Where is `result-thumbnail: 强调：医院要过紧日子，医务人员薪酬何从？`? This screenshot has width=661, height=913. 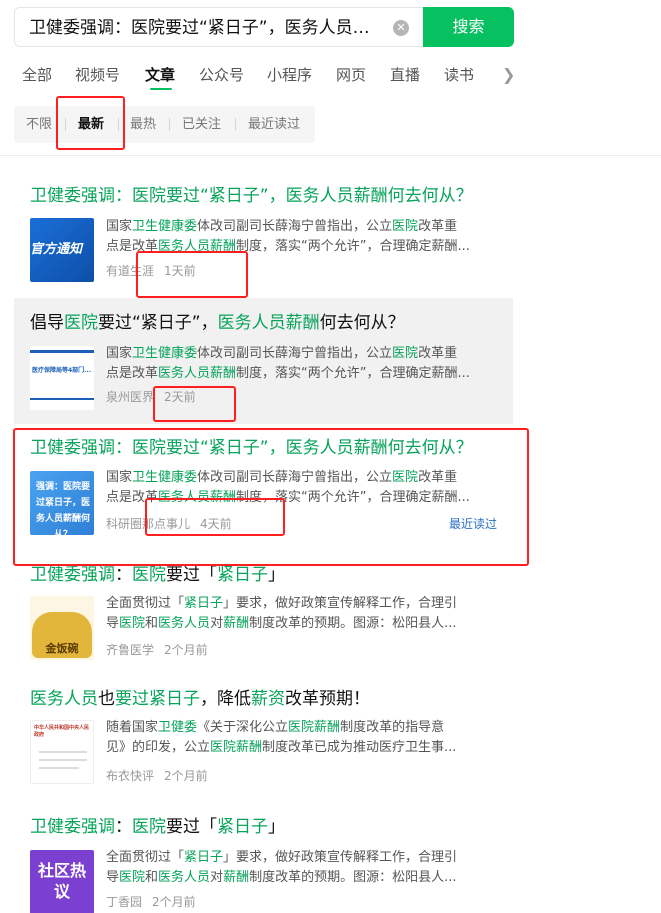 result-thumbnail: 强调：医院要过紧日子，医务人员薪酬何从？ is located at coordinates (62, 503).